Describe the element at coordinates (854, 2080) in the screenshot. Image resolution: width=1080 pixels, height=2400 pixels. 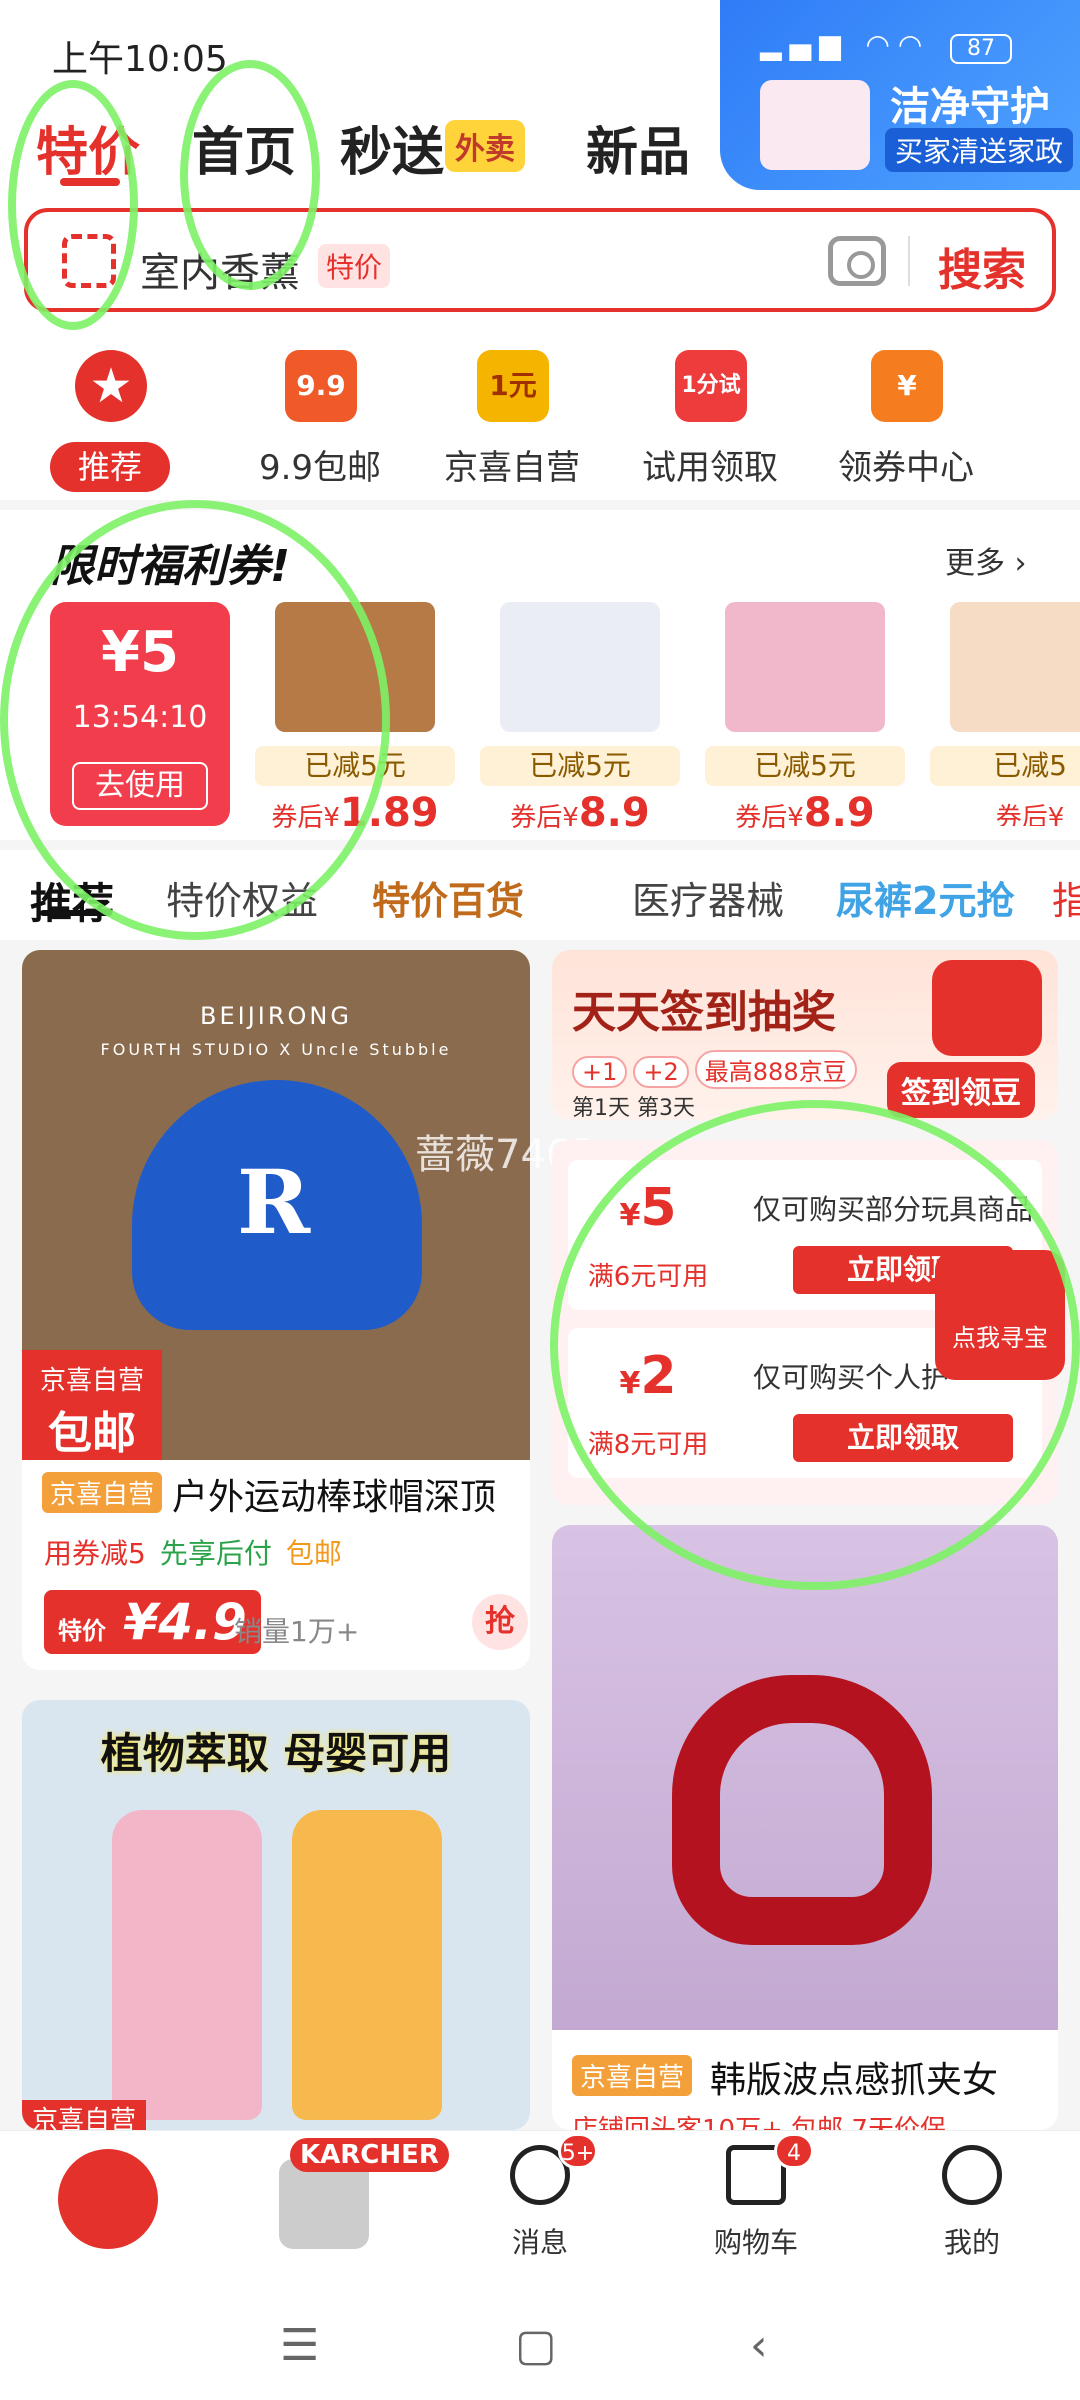
I see `product-title: 韩版波点感抓夹女` at that location.